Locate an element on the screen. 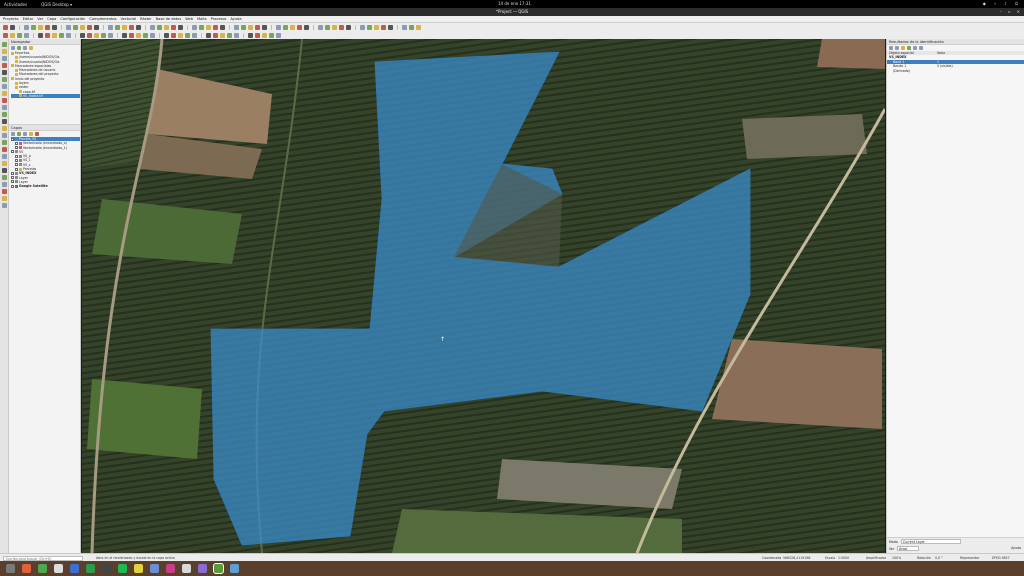  files-icon is located at coordinates (58, 568).